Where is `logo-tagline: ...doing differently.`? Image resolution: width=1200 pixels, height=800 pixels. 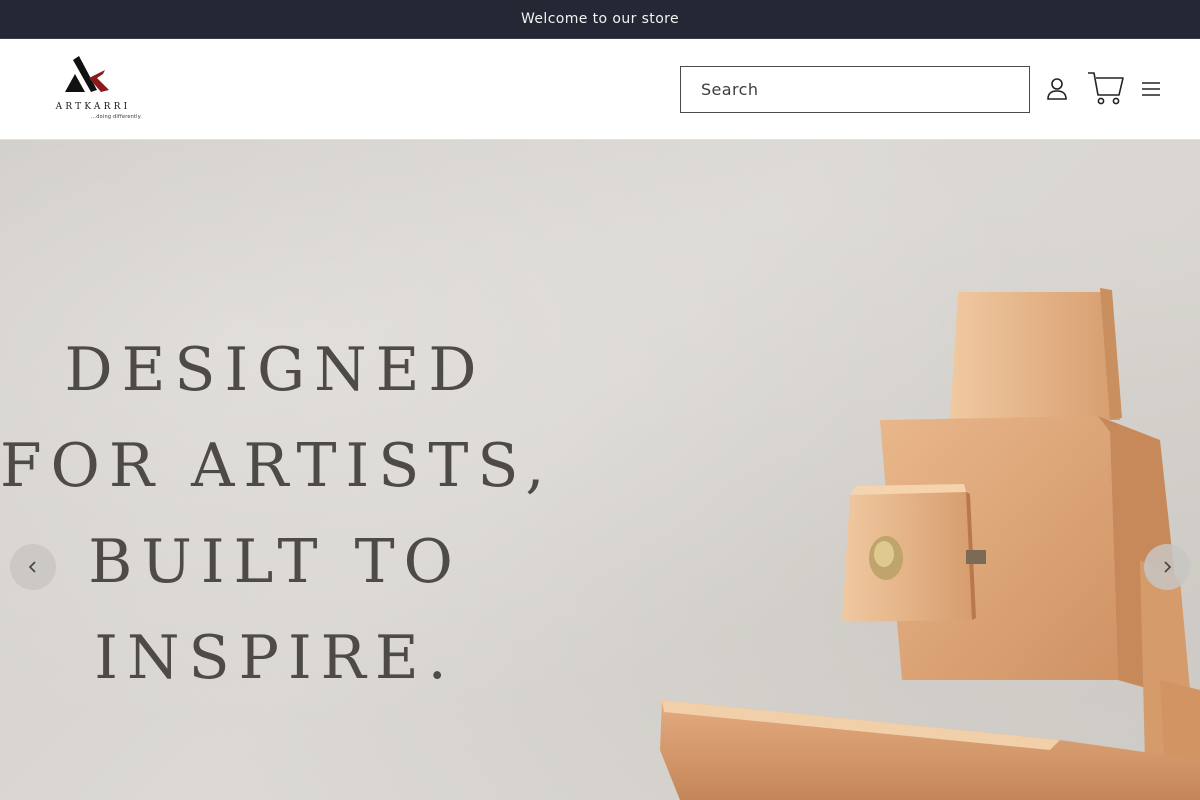
logo-tagline: ...doing differently. is located at coordinates (116, 117).